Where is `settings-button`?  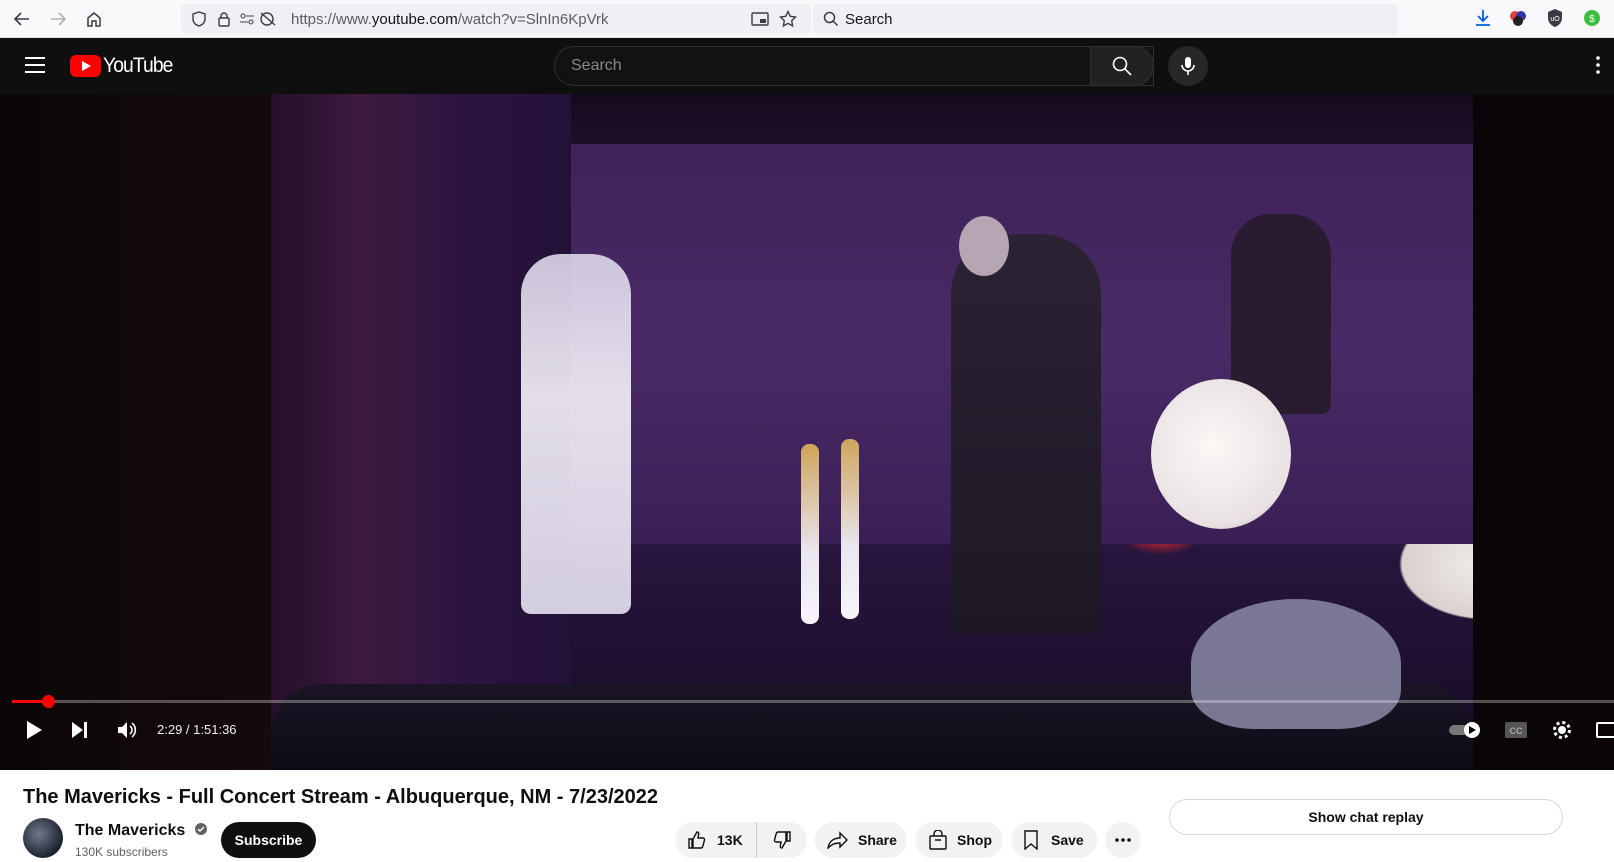
settings-button is located at coordinates (1562, 730).